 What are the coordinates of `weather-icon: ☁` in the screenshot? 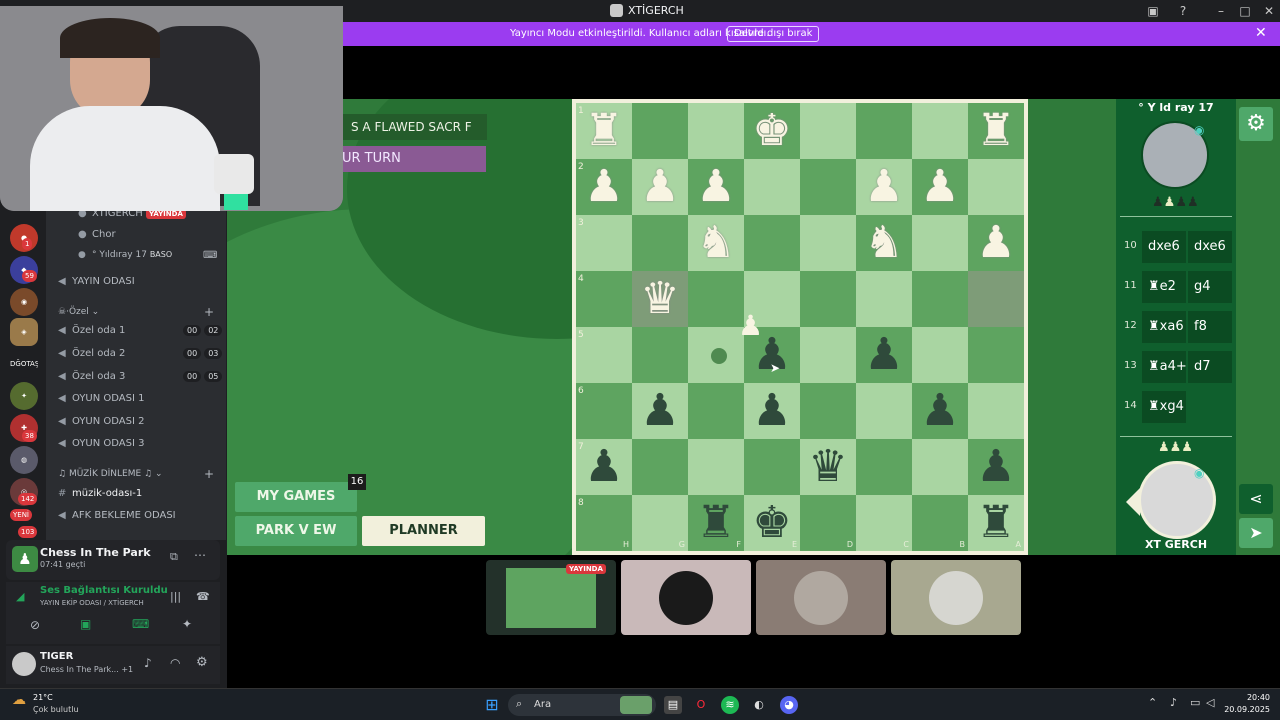 It's located at (19, 700).